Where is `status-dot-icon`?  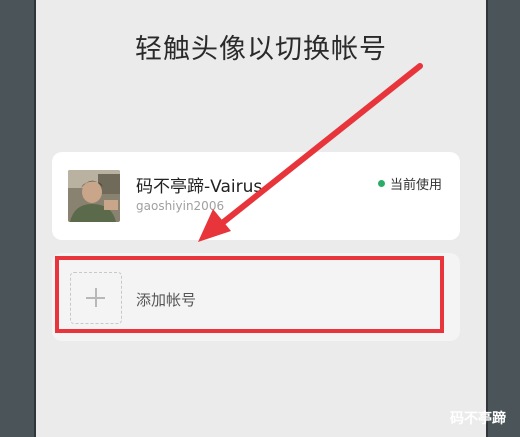 status-dot-icon is located at coordinates (381, 183).